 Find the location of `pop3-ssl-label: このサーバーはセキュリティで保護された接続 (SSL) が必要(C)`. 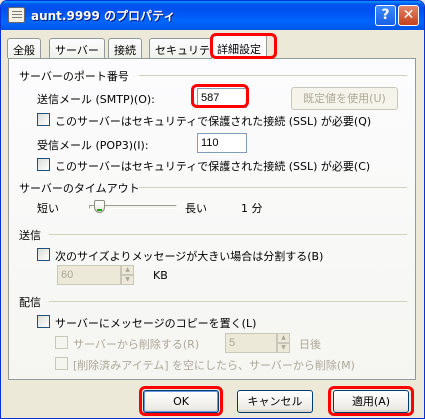

pop3-ssl-label: このサーバーはセキュリティで保護された接続 (SSL) が必要(C) is located at coordinates (213, 166).